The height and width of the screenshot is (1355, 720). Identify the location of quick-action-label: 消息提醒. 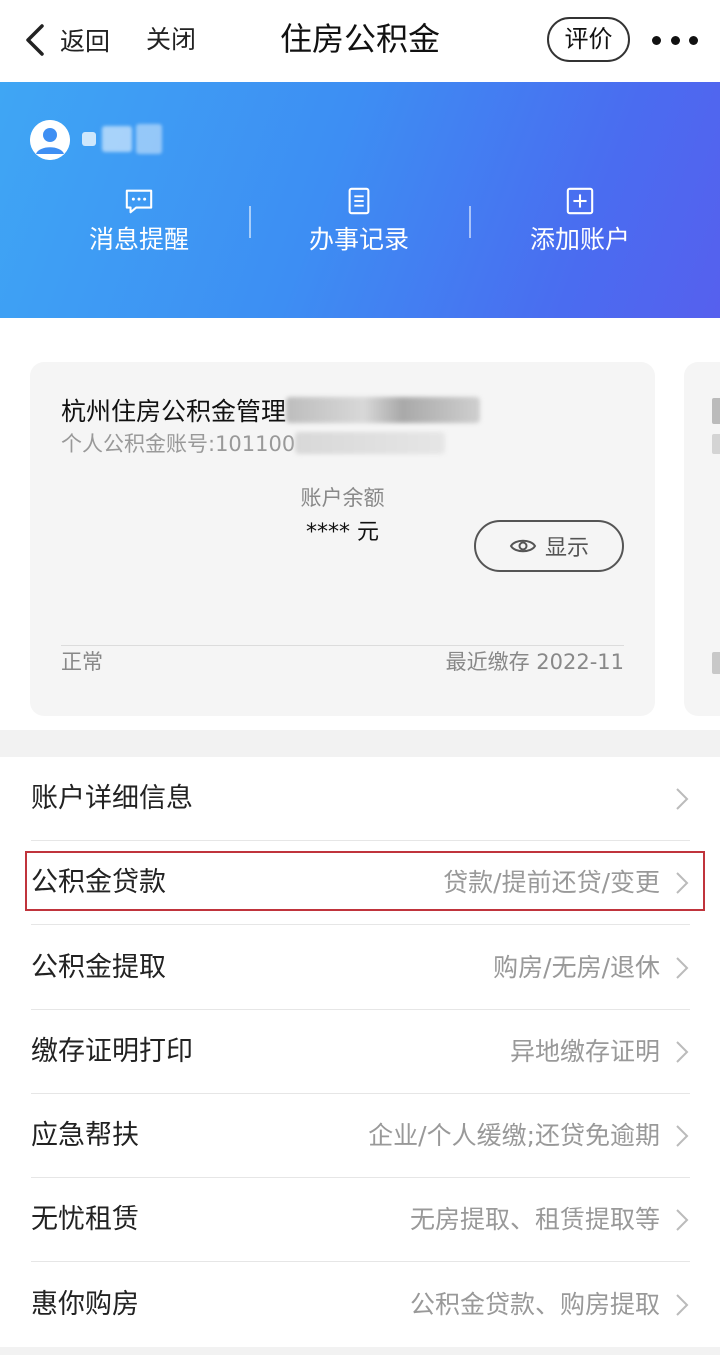
(138, 239).